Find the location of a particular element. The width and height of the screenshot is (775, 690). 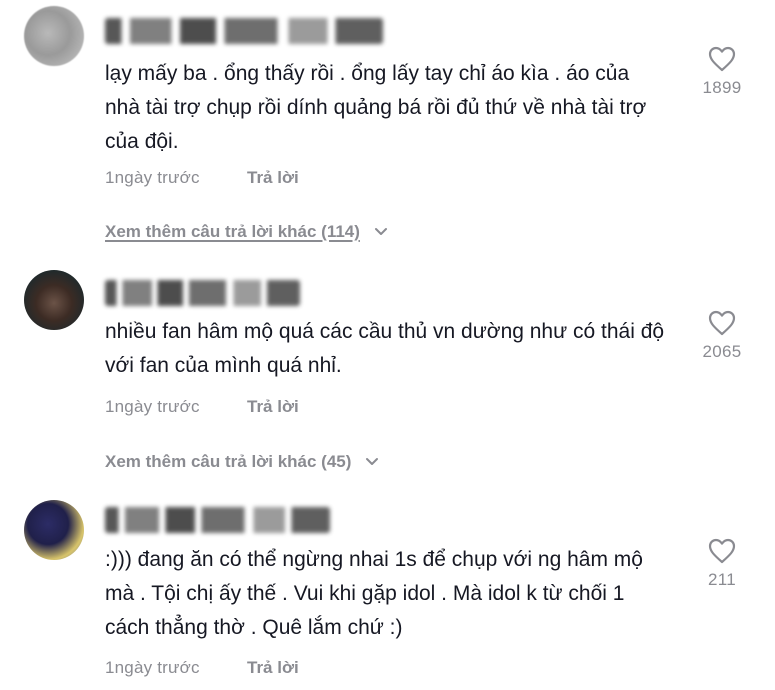

like-count: 211 is located at coordinates (721, 579).